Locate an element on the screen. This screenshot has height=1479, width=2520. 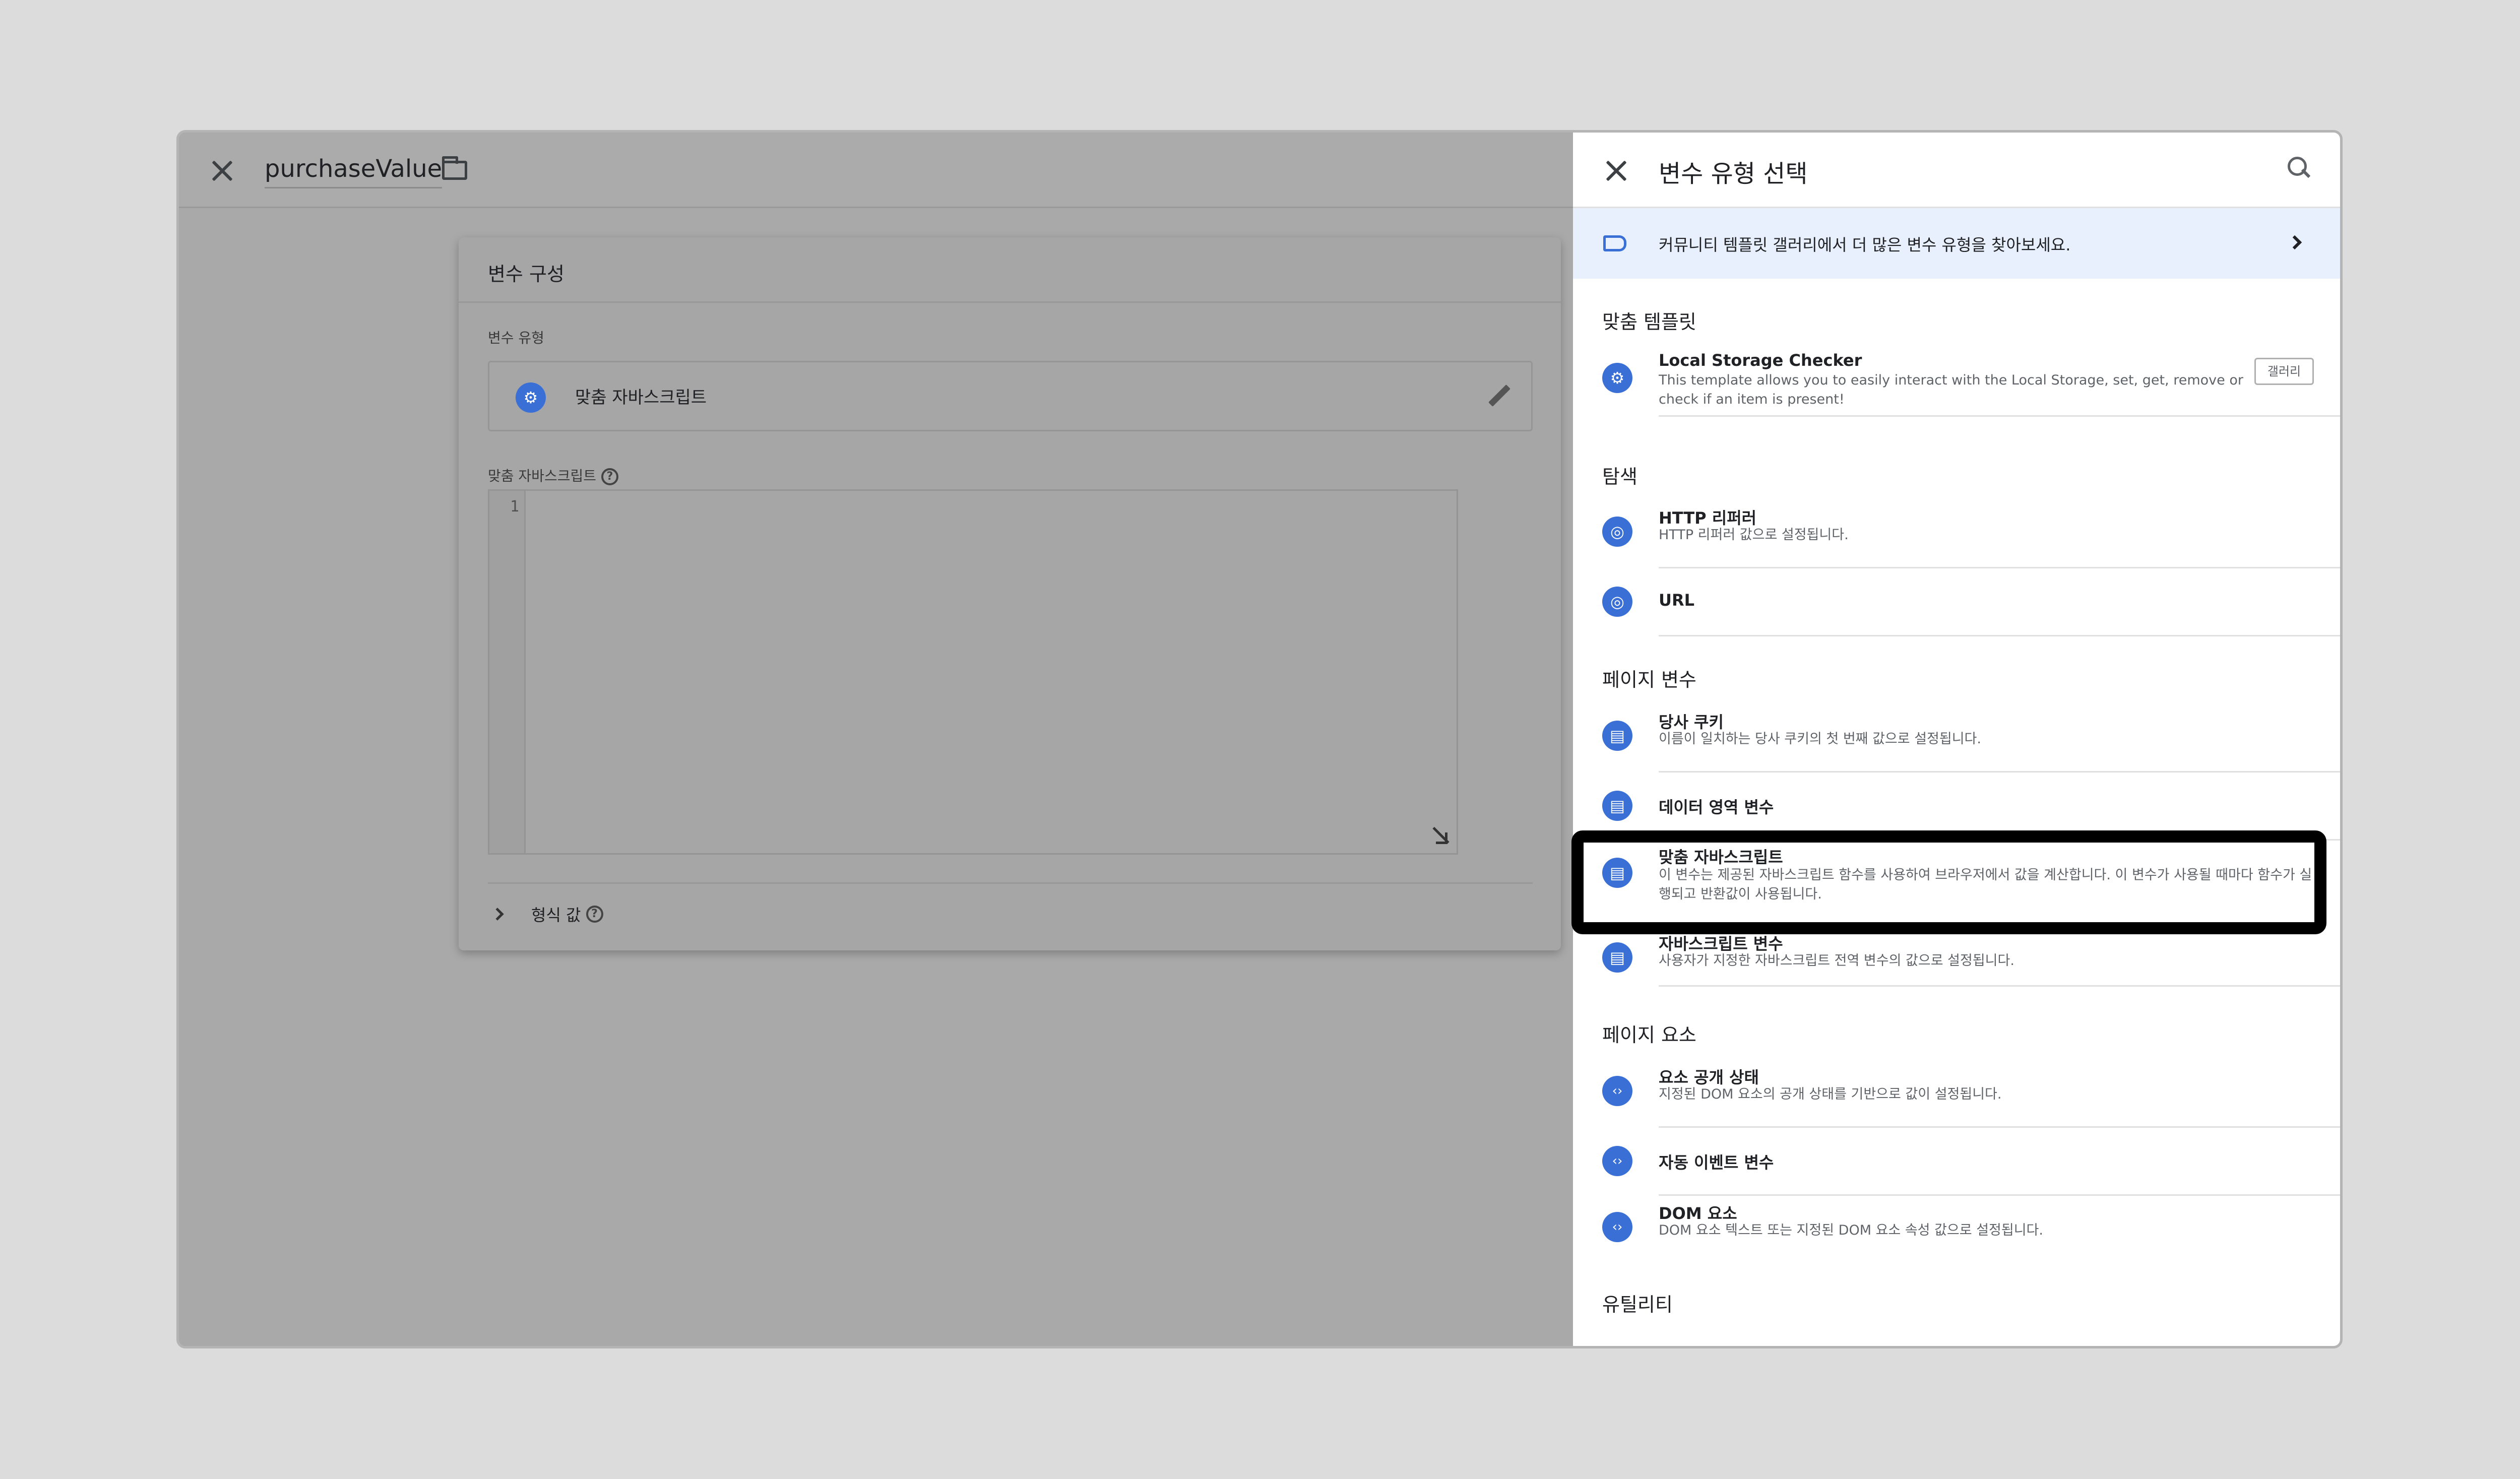
item-desc: 사용자가 지정한 자바스크립트 전역 변수의 값으로 설정됩니다. is located at coordinates (1836, 961).